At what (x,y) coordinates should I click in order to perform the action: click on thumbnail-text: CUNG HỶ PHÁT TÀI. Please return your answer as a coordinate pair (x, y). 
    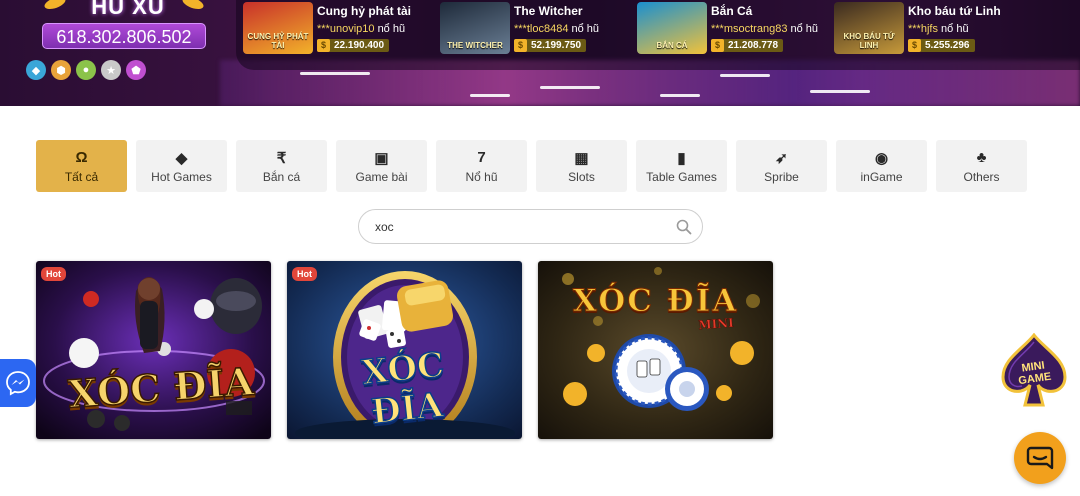
    Looking at the image, I should click on (278, 41).